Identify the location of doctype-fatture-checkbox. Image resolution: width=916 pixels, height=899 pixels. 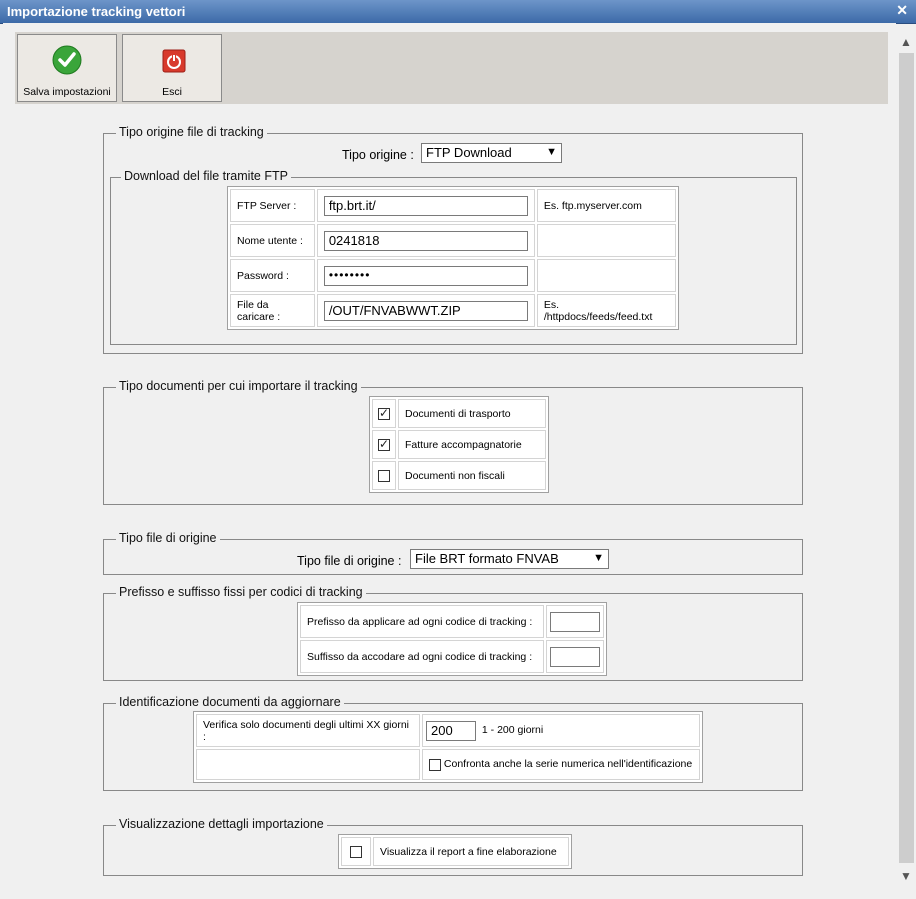
(384, 444).